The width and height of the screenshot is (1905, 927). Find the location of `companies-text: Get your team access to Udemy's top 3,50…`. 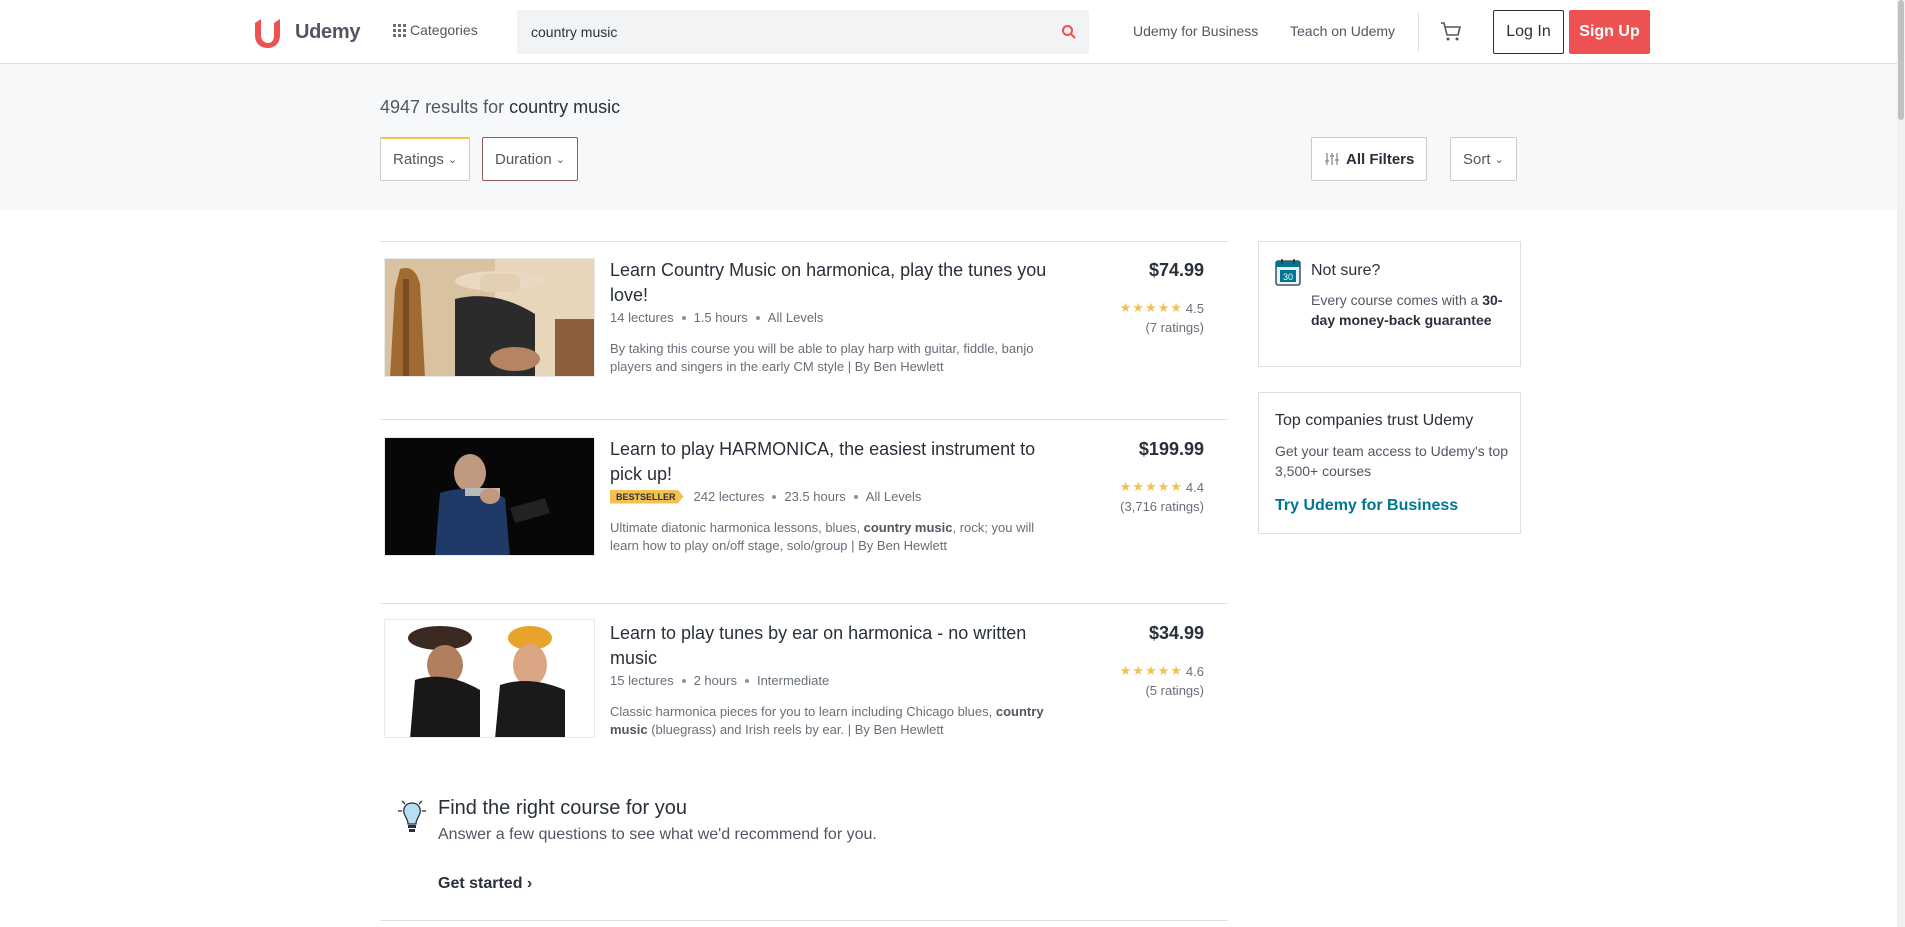

companies-text: Get your team access to Udemy's top 3,50… is located at coordinates (1391, 461).